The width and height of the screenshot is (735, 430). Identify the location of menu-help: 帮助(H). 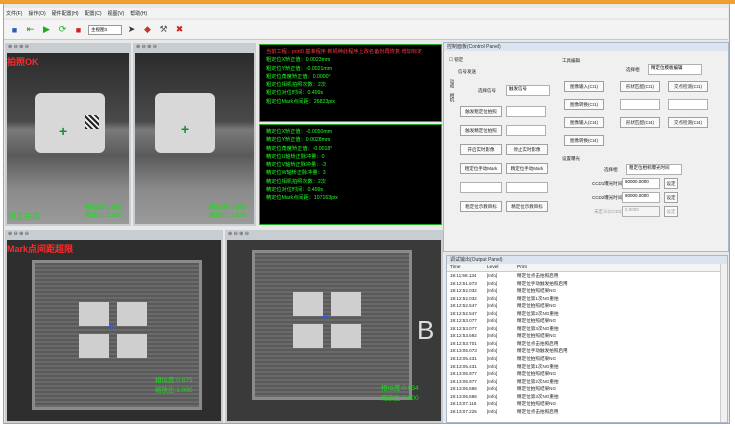
(138, 13).